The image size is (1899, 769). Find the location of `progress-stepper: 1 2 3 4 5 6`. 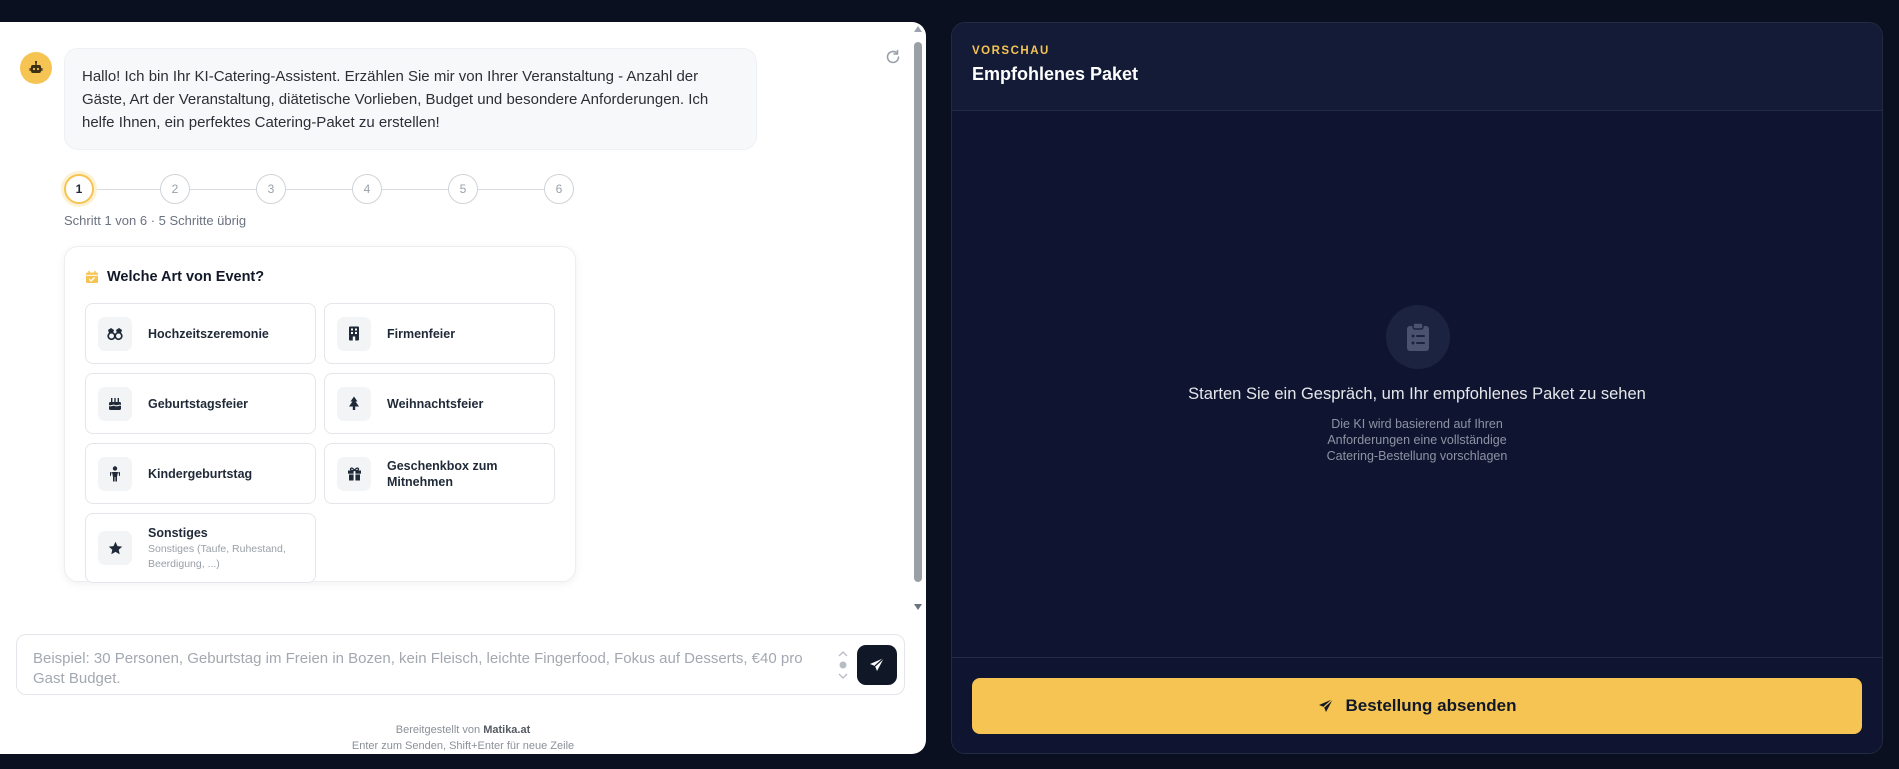

progress-stepper: 1 2 3 4 5 6 is located at coordinates (321, 190).